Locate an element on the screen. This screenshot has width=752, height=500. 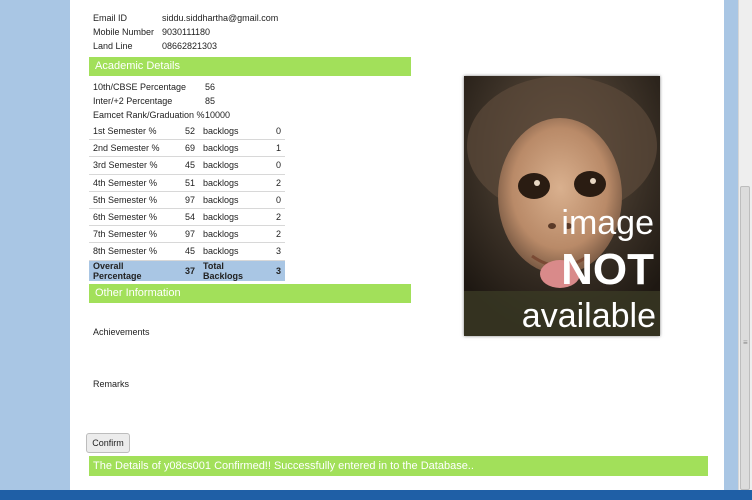
semester-label: 3rd Semester % is located at coordinates (129, 165).